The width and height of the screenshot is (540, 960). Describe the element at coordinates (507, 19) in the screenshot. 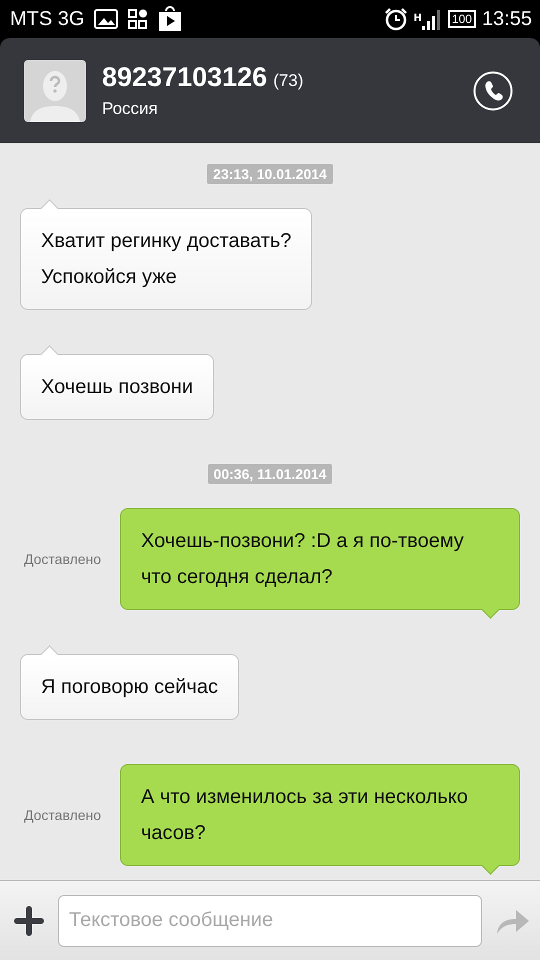

I see `clock: 13:55` at that location.